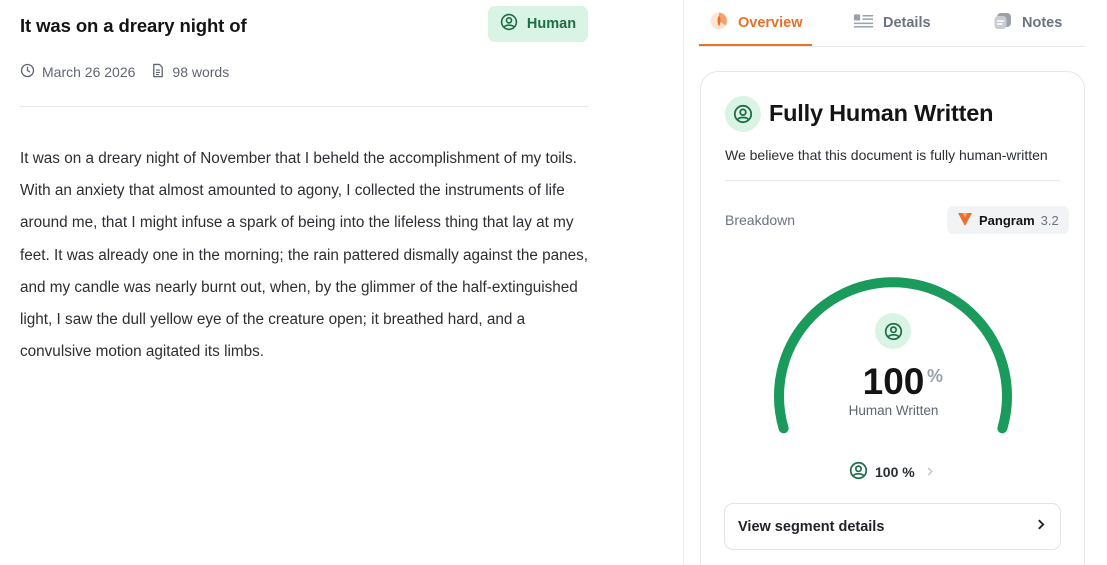 The image size is (1107, 565). I want to click on model-name: Pangram, so click(1007, 220).